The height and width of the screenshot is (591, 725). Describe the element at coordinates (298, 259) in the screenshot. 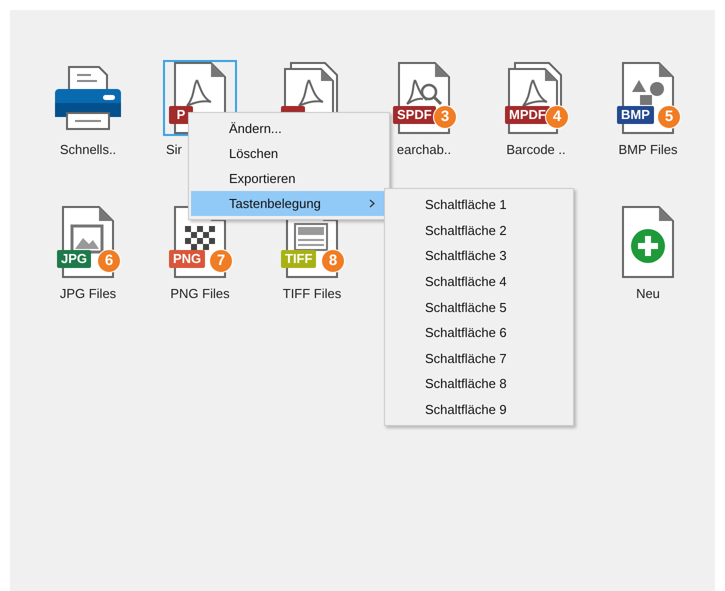

I see `file-type-badge: TIFF` at that location.